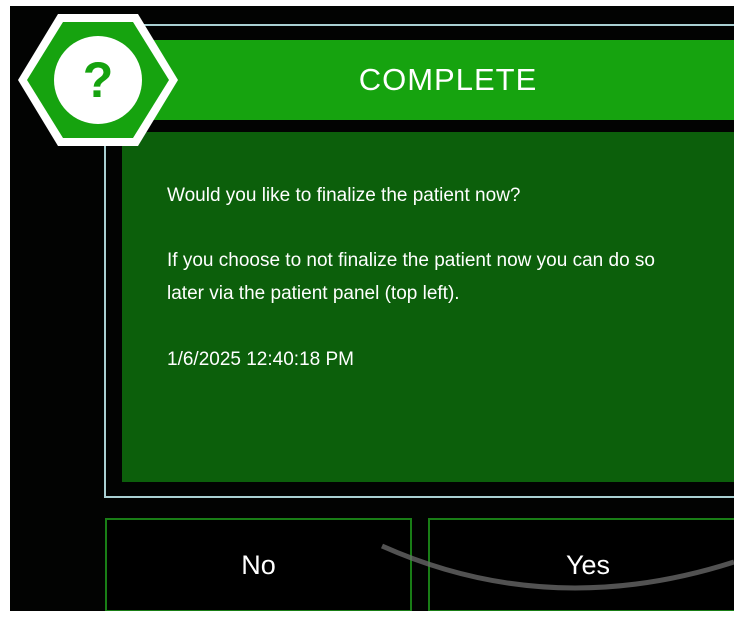 Image resolution: width=734 pixels, height=617 pixels. I want to click on yes-button: Yes, so click(581, 564).